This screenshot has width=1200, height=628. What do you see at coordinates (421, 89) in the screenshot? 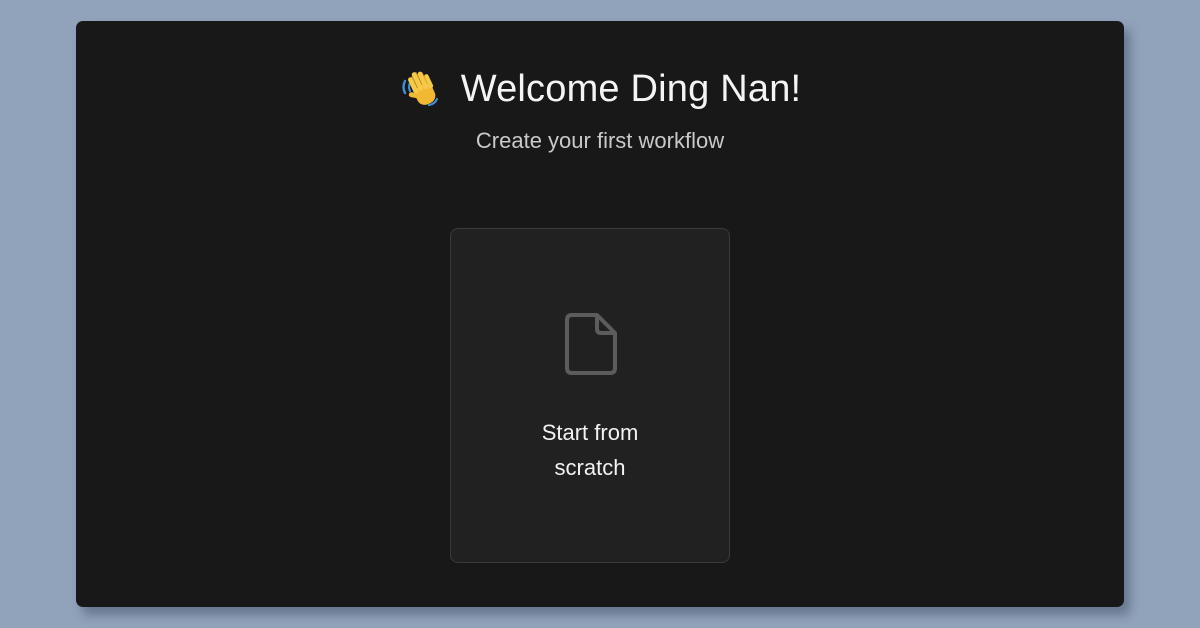
I see `waving-hand-icon` at bounding box center [421, 89].